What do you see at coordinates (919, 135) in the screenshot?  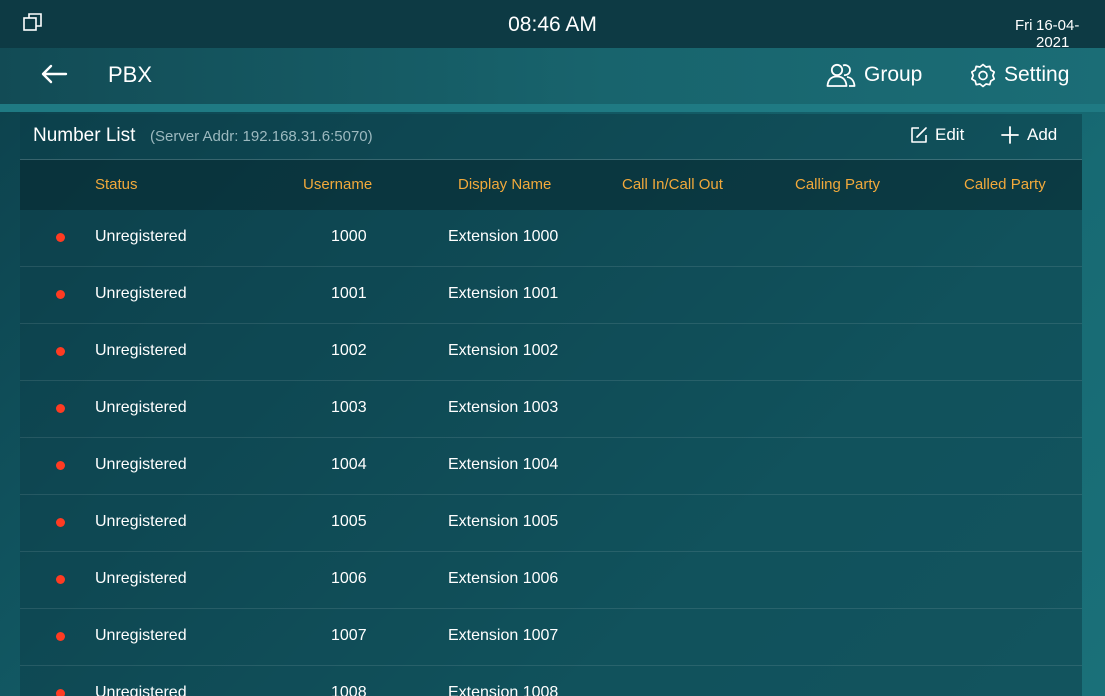 I see `edit-icon` at bounding box center [919, 135].